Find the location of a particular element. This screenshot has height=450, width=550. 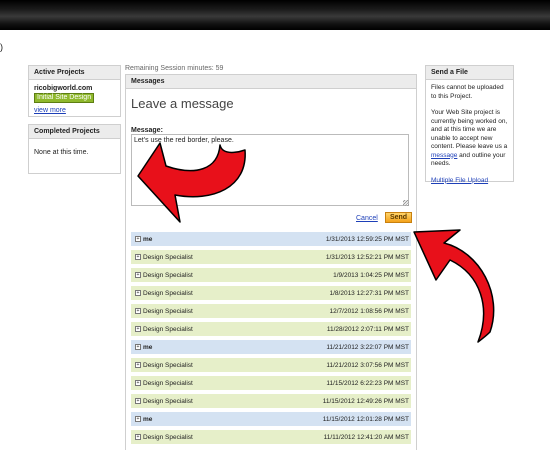

remaining-session-text: Remaining Session minutes: 59 is located at coordinates (174, 68).